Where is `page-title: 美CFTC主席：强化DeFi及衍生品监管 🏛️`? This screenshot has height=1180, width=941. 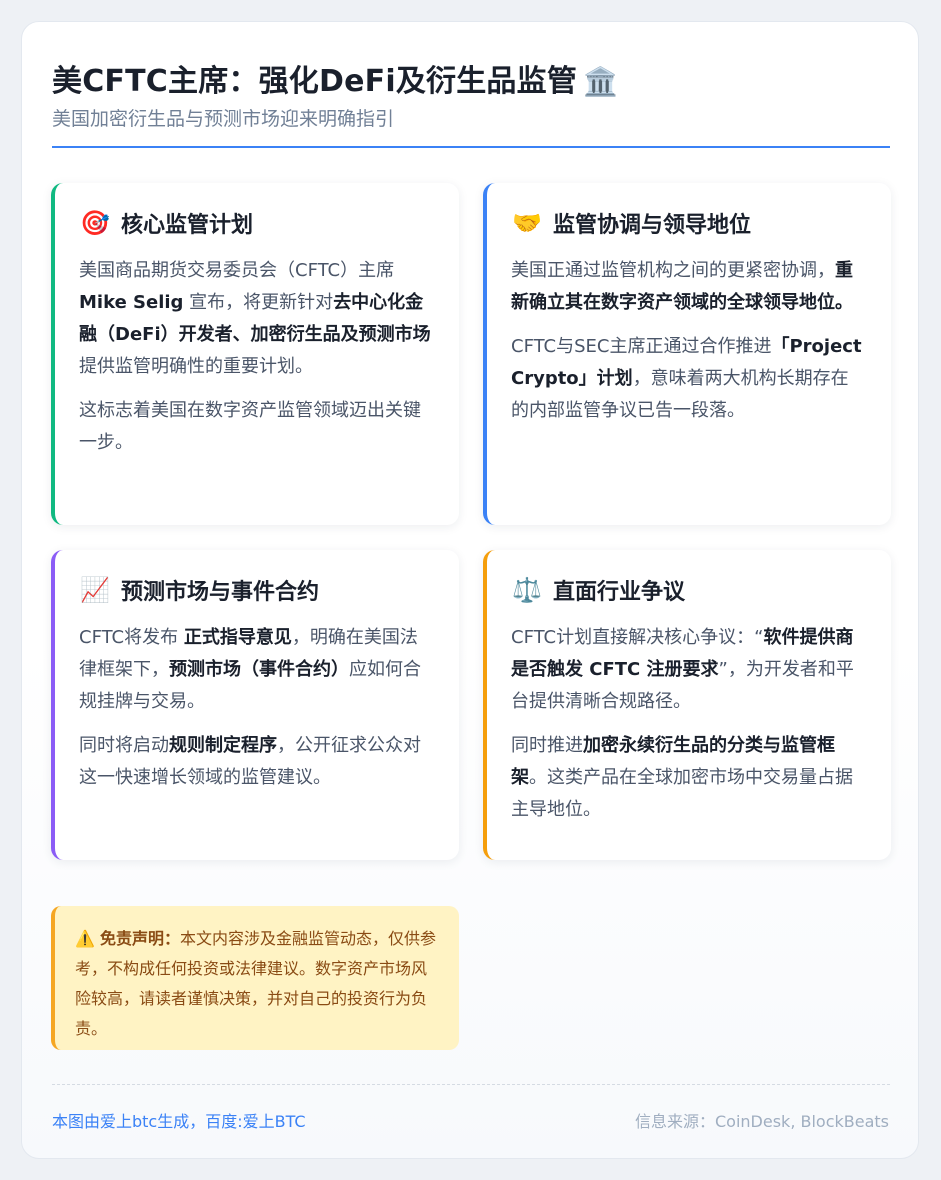 page-title: 美CFTC主席：强化DeFi及衍生品监管 🏛️ is located at coordinates (335, 78).